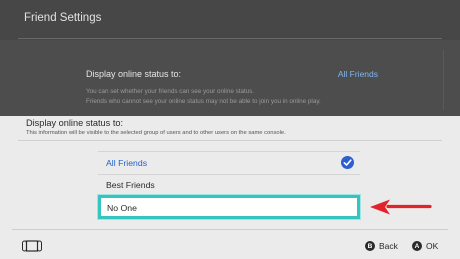  What do you see at coordinates (347, 162) in the screenshot?
I see `check-circle-icon` at bounding box center [347, 162].